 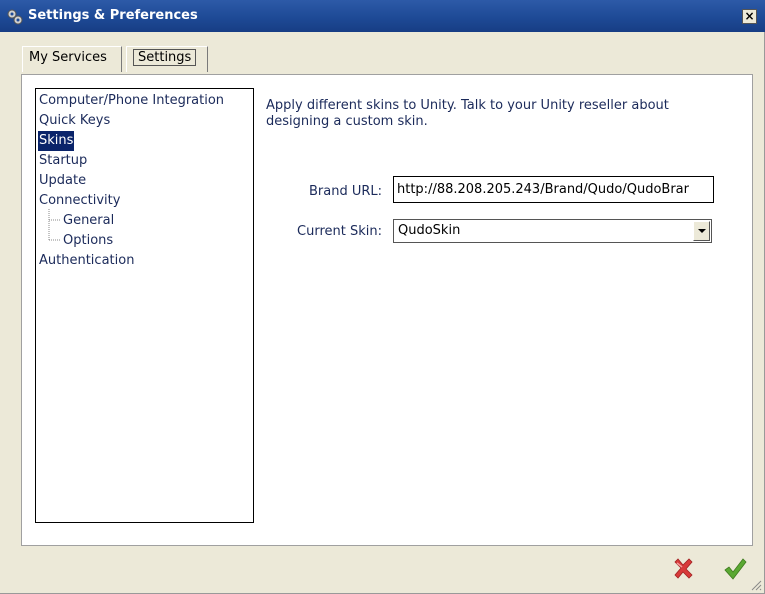 I want to click on window-title: Settings & Preferences, so click(x=113, y=15).